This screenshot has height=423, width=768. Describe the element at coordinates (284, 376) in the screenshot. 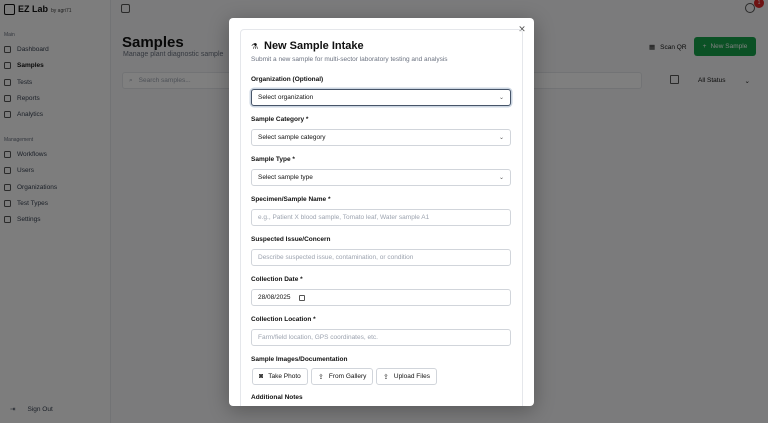

I see `take-photo-label: Take Photo` at that location.